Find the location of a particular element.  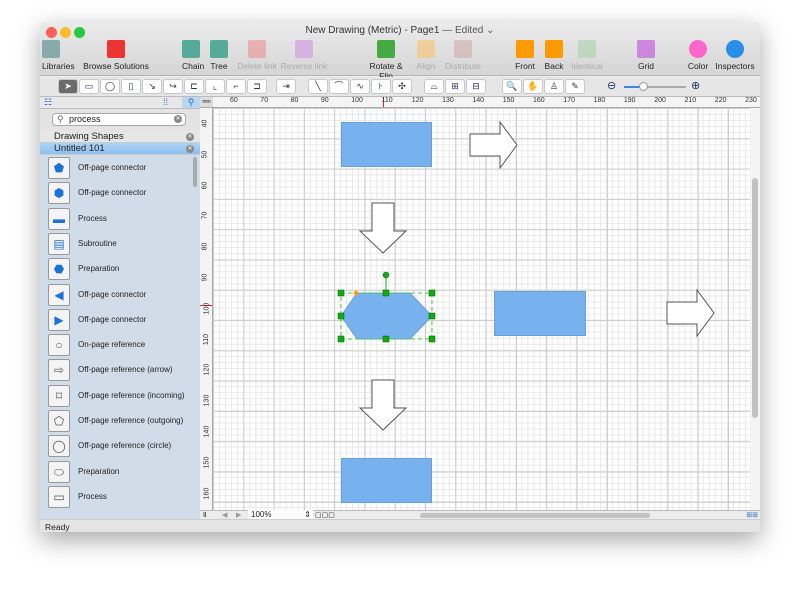

library-shape-item: ⬟ Off-page connector is located at coordinates (118, 168).